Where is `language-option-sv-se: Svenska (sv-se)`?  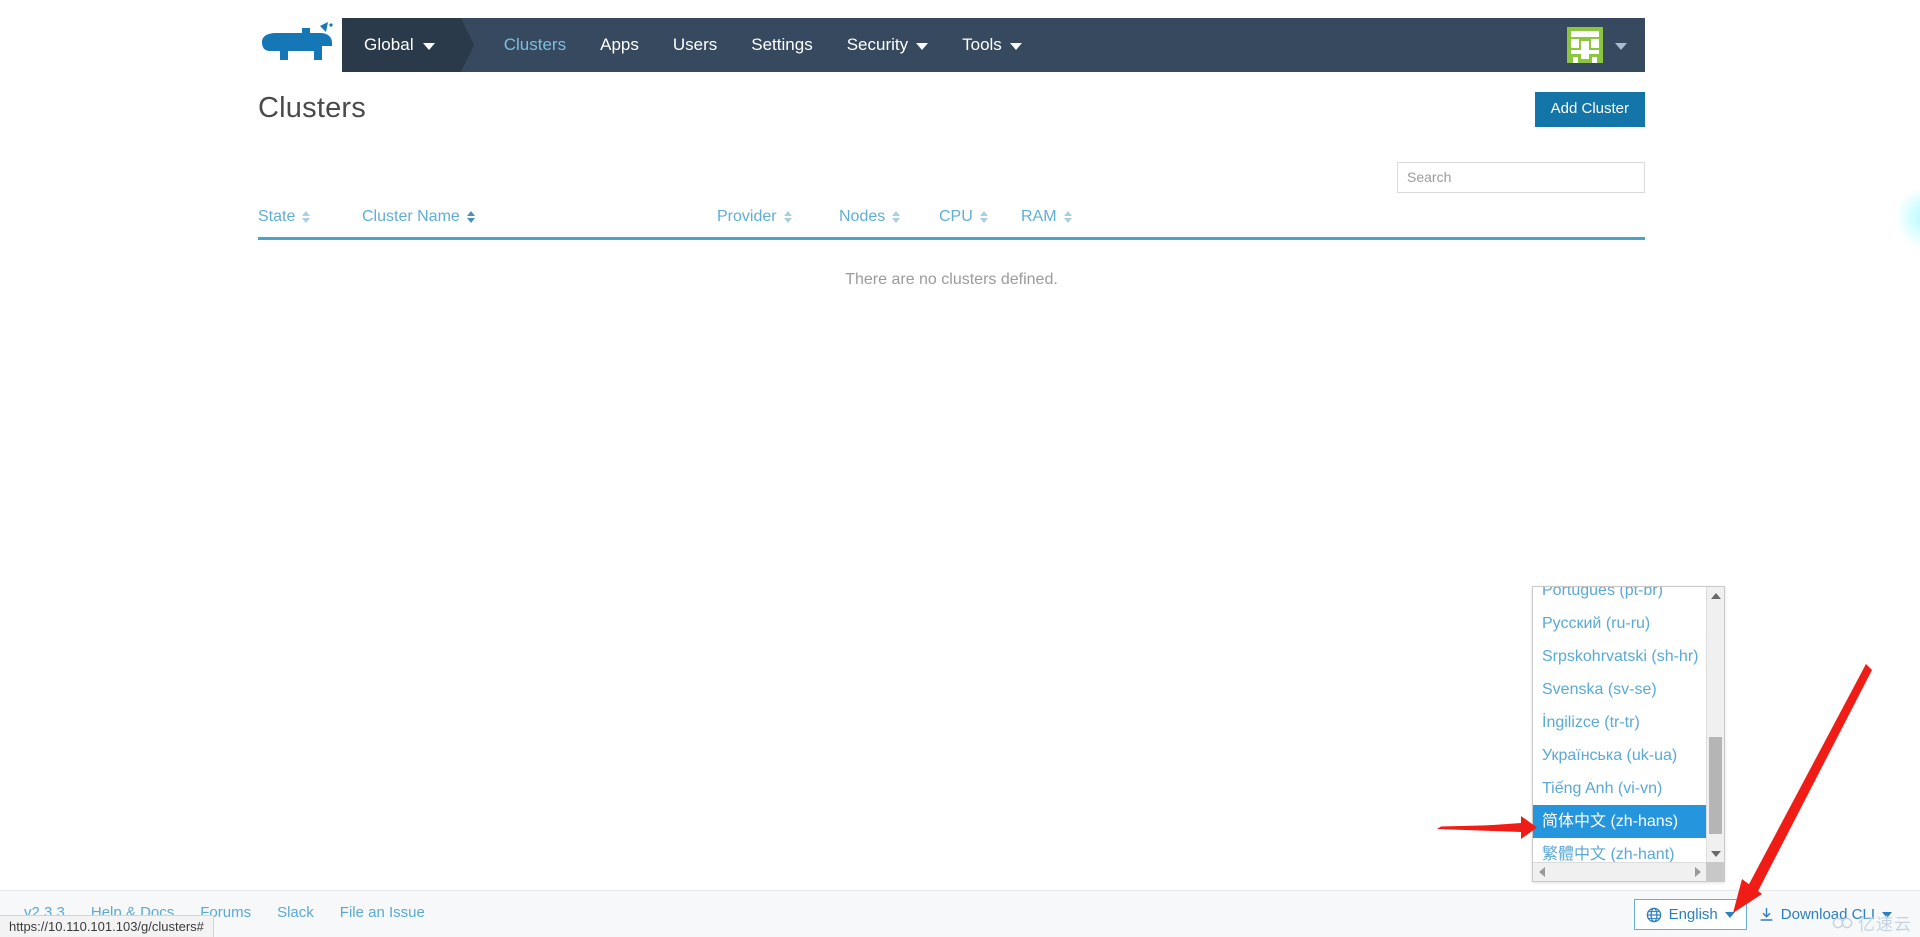
language-option-sv-se: Svenska (sv-se) is located at coordinates (1619, 689).